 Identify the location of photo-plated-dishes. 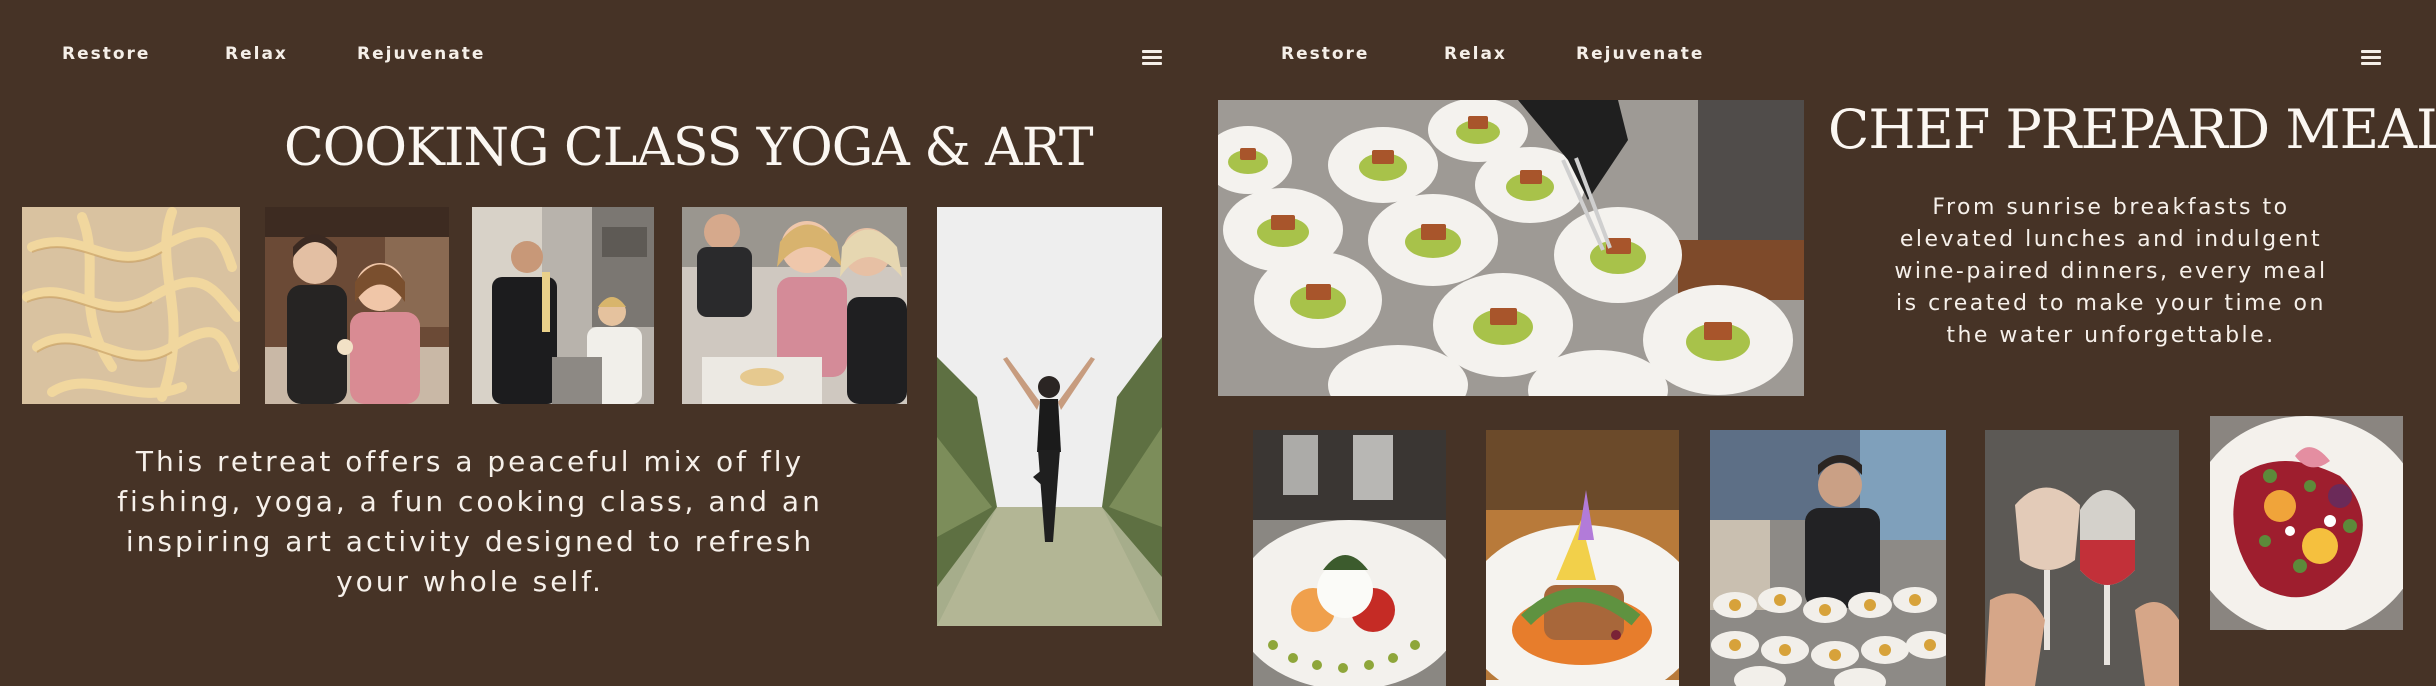
(1511, 248).